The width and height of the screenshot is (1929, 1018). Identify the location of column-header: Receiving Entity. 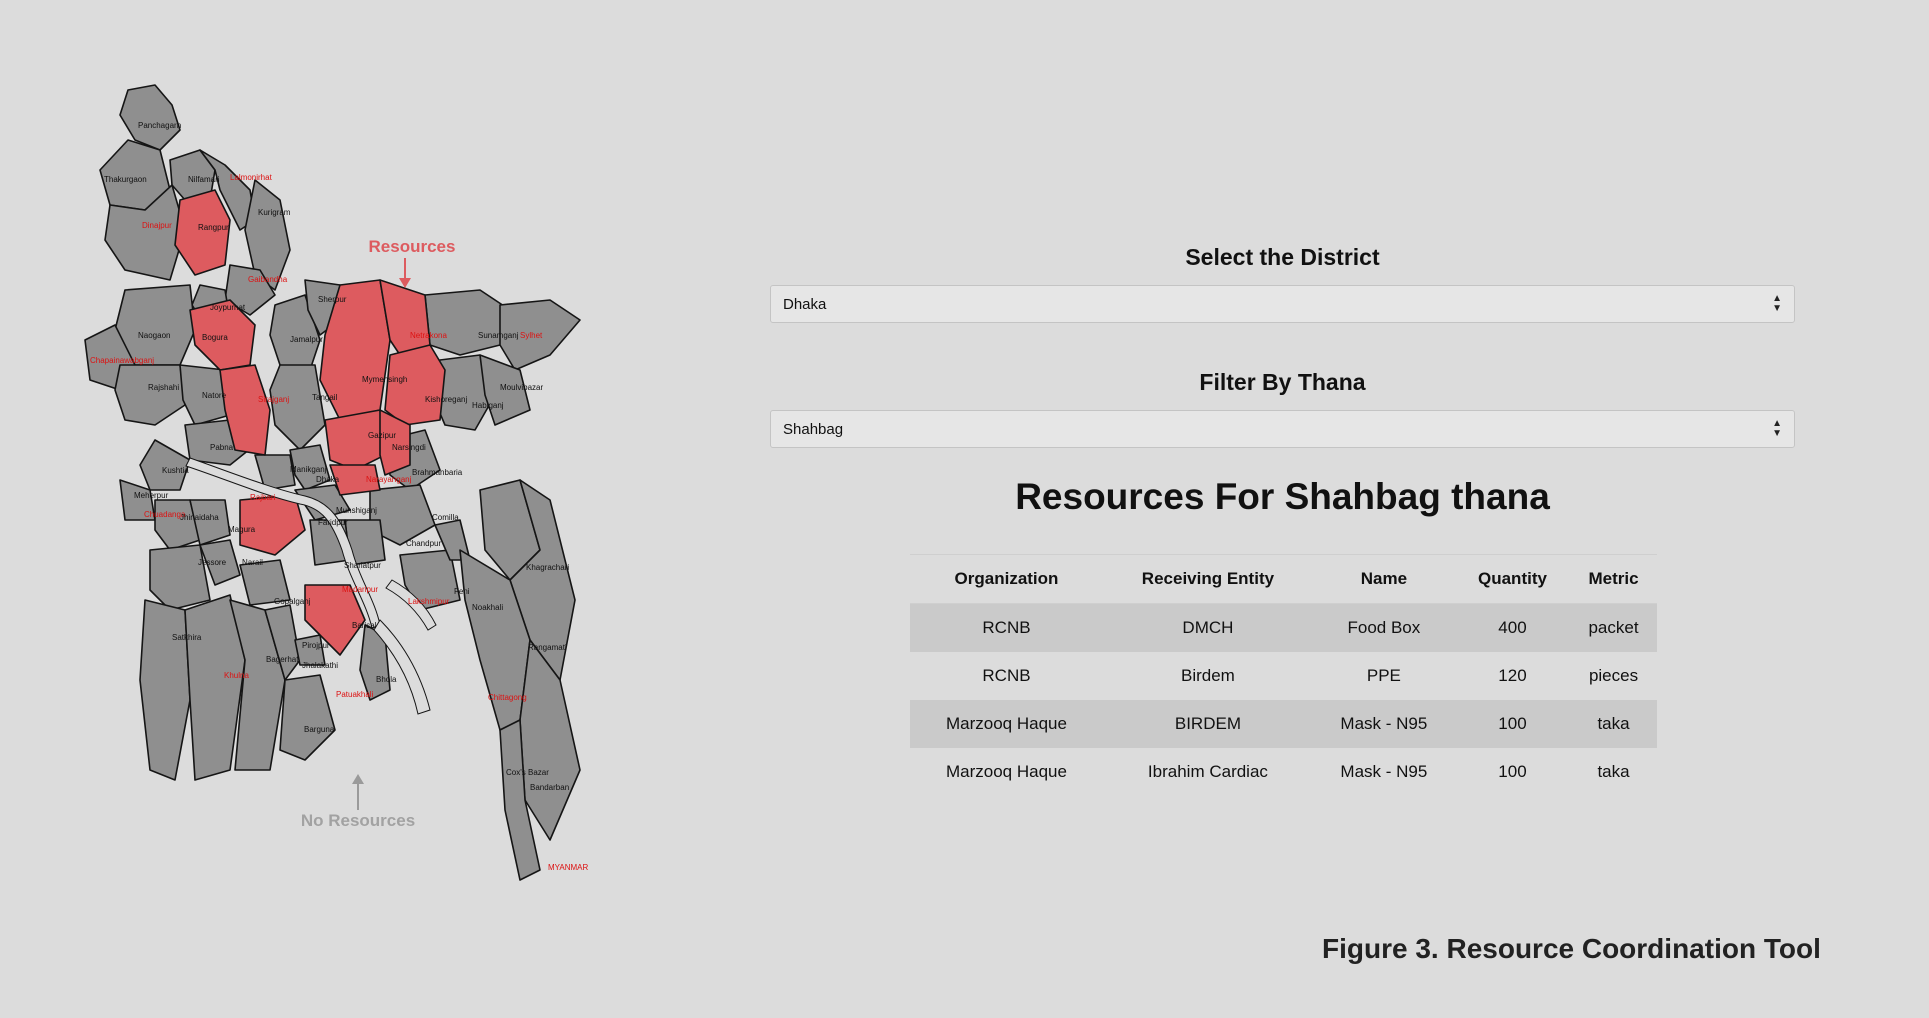
(1207, 579).